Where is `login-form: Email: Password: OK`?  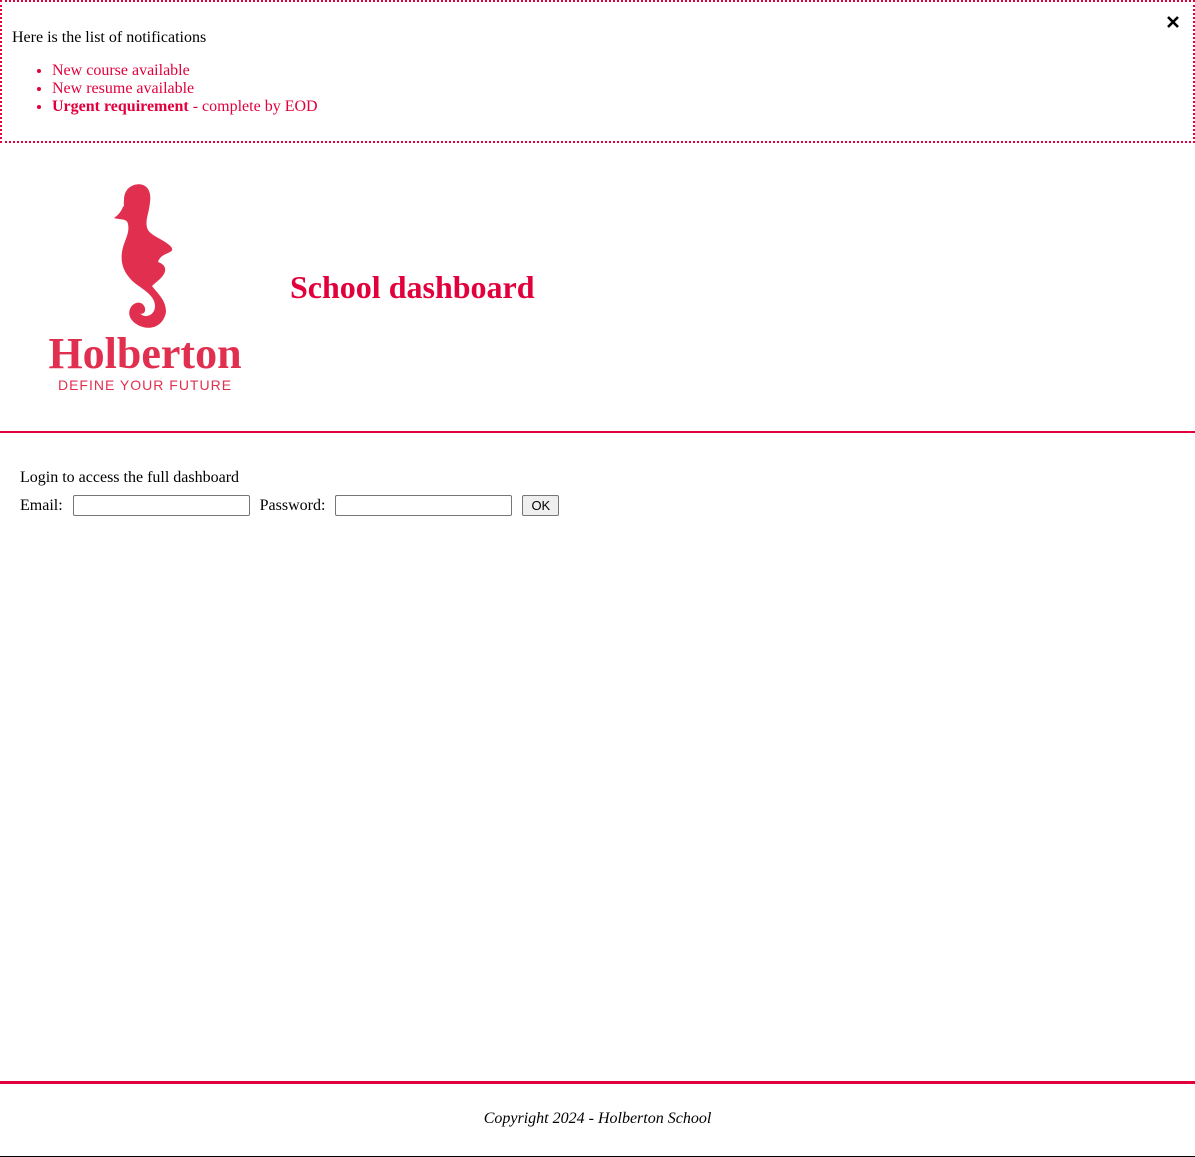
login-form: Email: Password: OK is located at coordinates (290, 505).